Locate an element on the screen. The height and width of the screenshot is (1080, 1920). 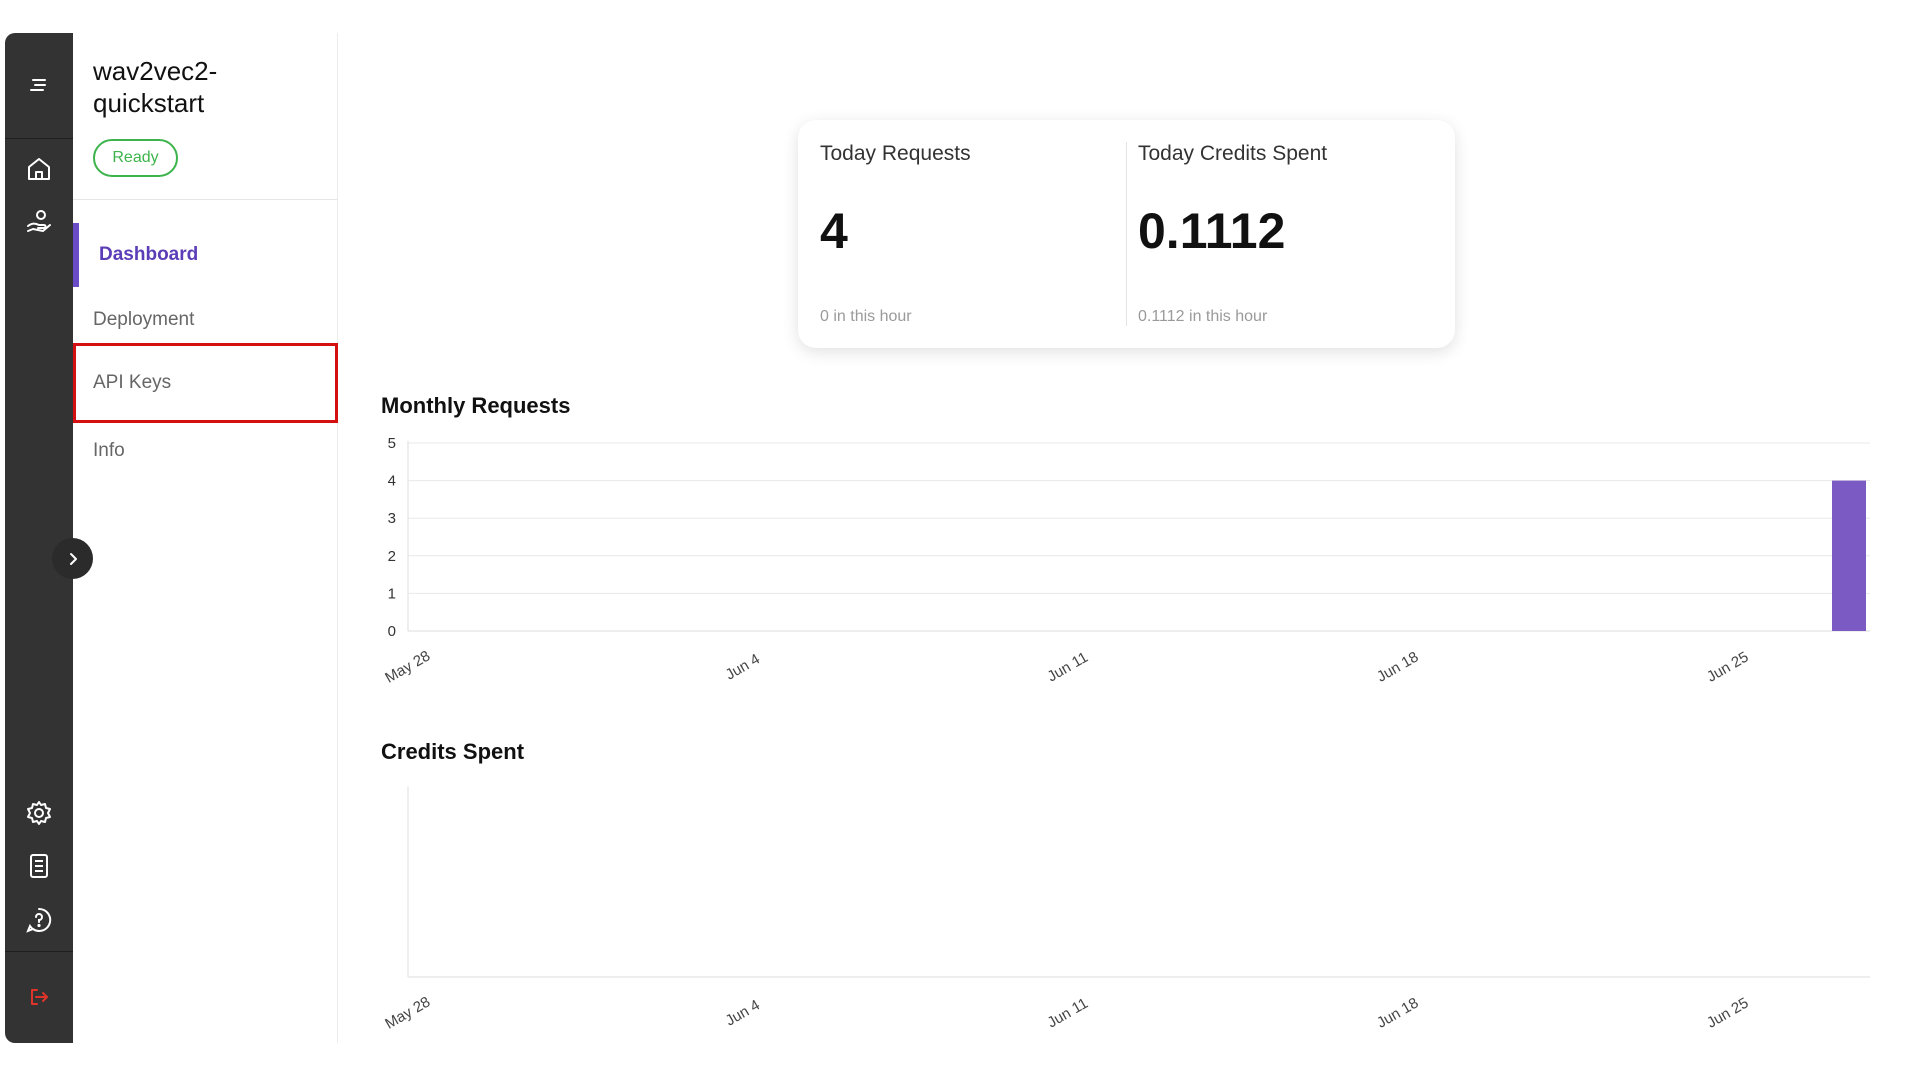
project-title: wav2vec2-quickstart is located at coordinates (155, 87).